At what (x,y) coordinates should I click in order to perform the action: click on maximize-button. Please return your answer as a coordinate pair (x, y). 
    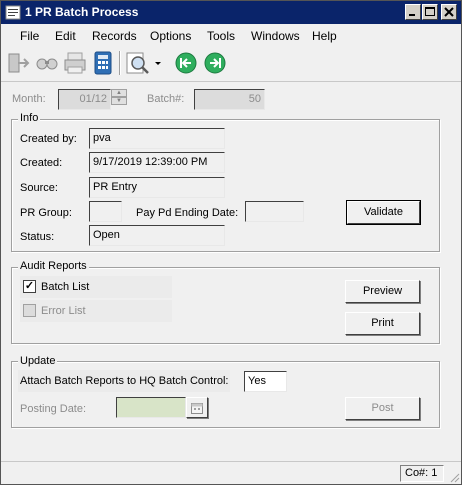
    Looking at the image, I should click on (430, 12).